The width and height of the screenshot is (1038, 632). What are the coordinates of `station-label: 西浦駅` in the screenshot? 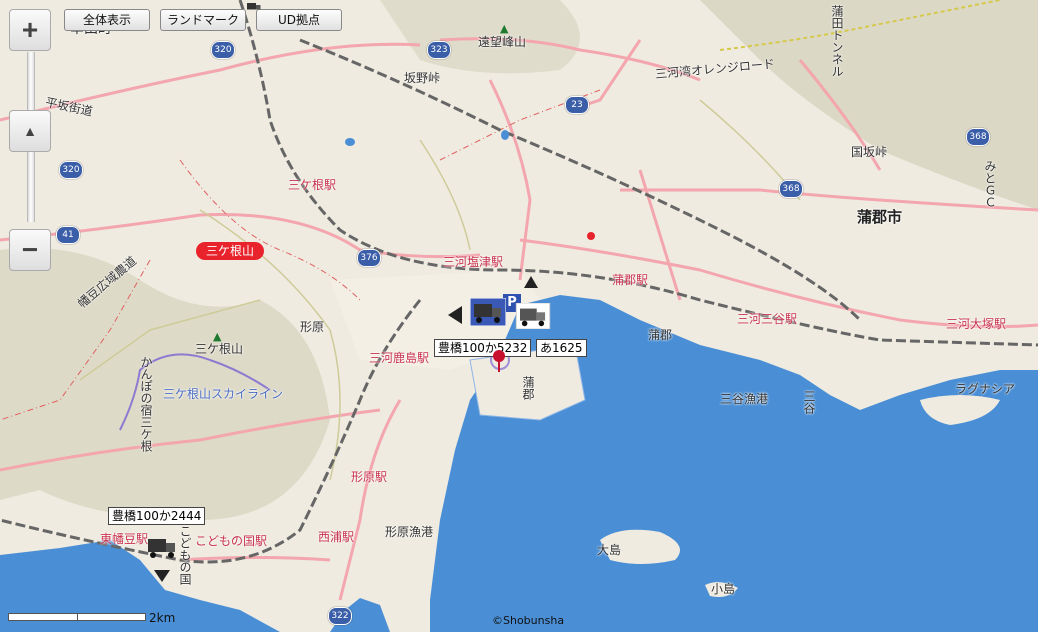 It's located at (336, 537).